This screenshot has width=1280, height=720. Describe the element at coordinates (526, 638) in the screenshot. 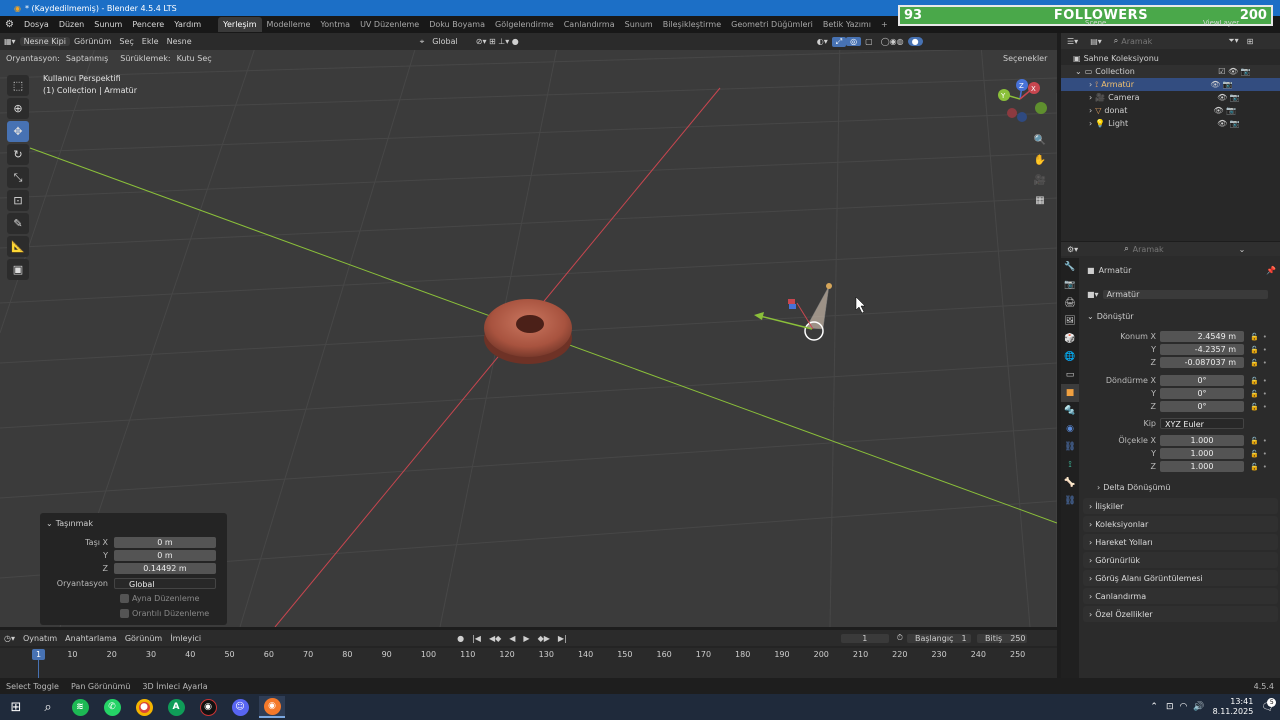

I see `play-icon: ▶` at that location.